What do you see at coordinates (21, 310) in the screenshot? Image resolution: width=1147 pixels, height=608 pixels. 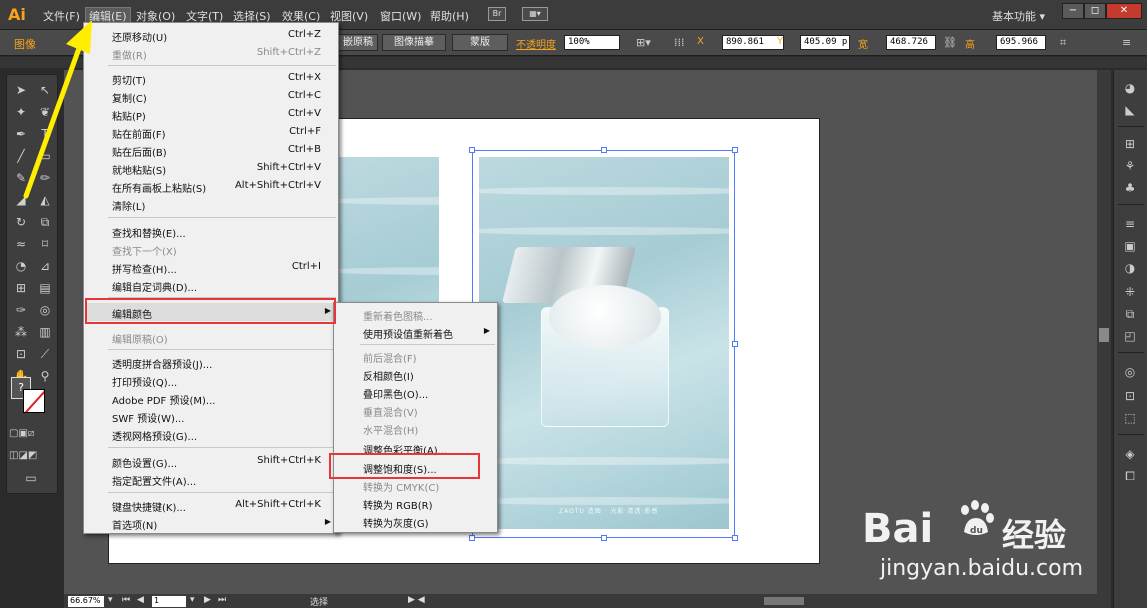 I see `eyedropper-tool-icon: ✑` at bounding box center [21, 310].